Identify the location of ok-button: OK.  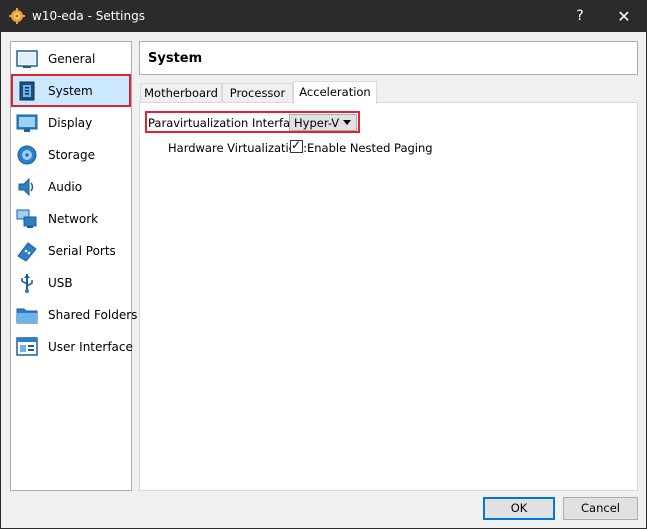
(519, 508).